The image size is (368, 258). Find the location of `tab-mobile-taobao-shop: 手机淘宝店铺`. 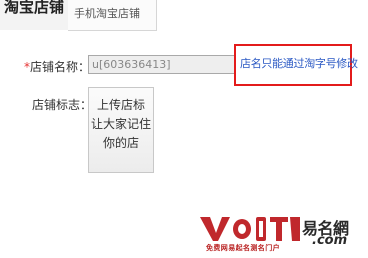

tab-mobile-taobao-shop: 手机淘宝店铺 is located at coordinates (112, 15).